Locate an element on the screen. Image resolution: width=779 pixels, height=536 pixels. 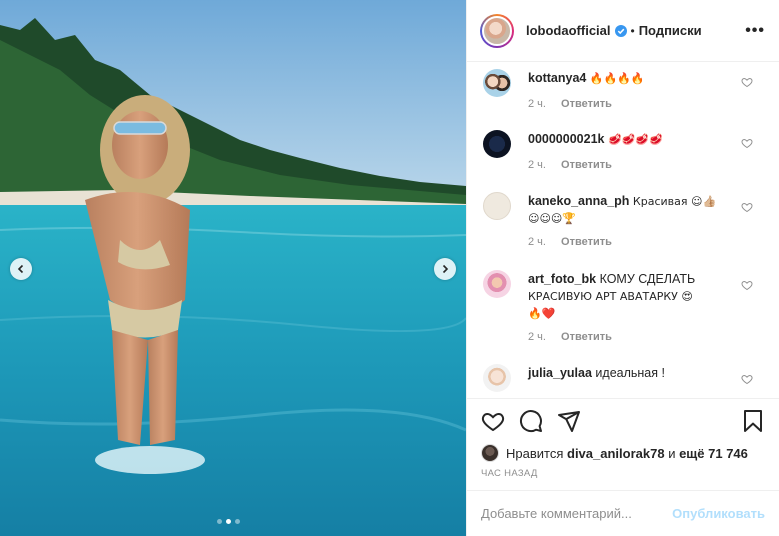
next-slide-button is located at coordinates (445, 269).